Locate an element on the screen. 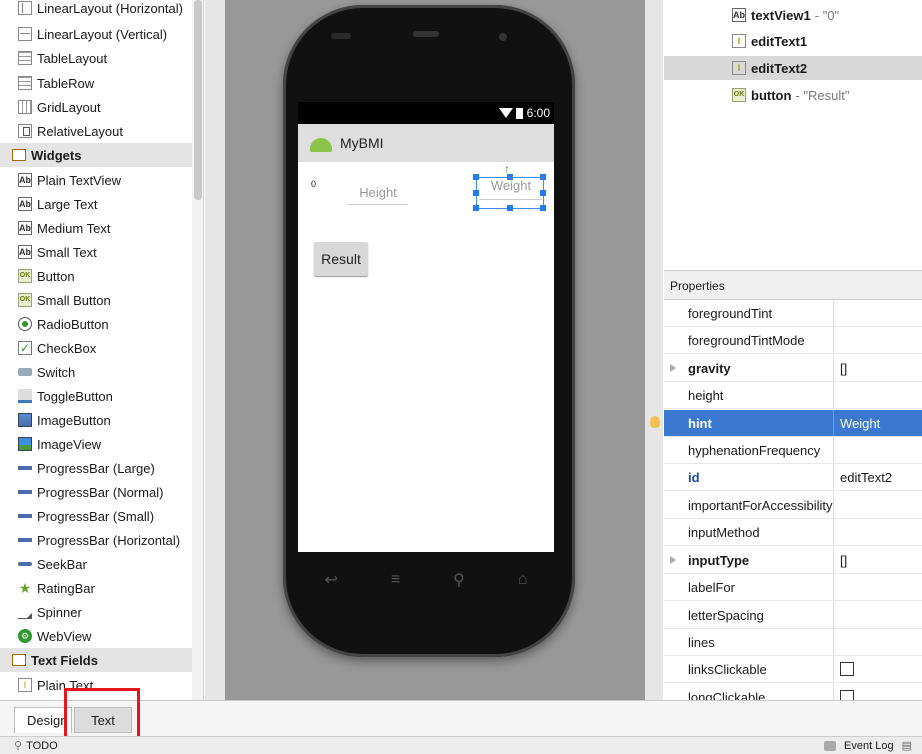 This screenshot has height=754, width=922. palette-category-widgets: Widgets is located at coordinates (96, 155).